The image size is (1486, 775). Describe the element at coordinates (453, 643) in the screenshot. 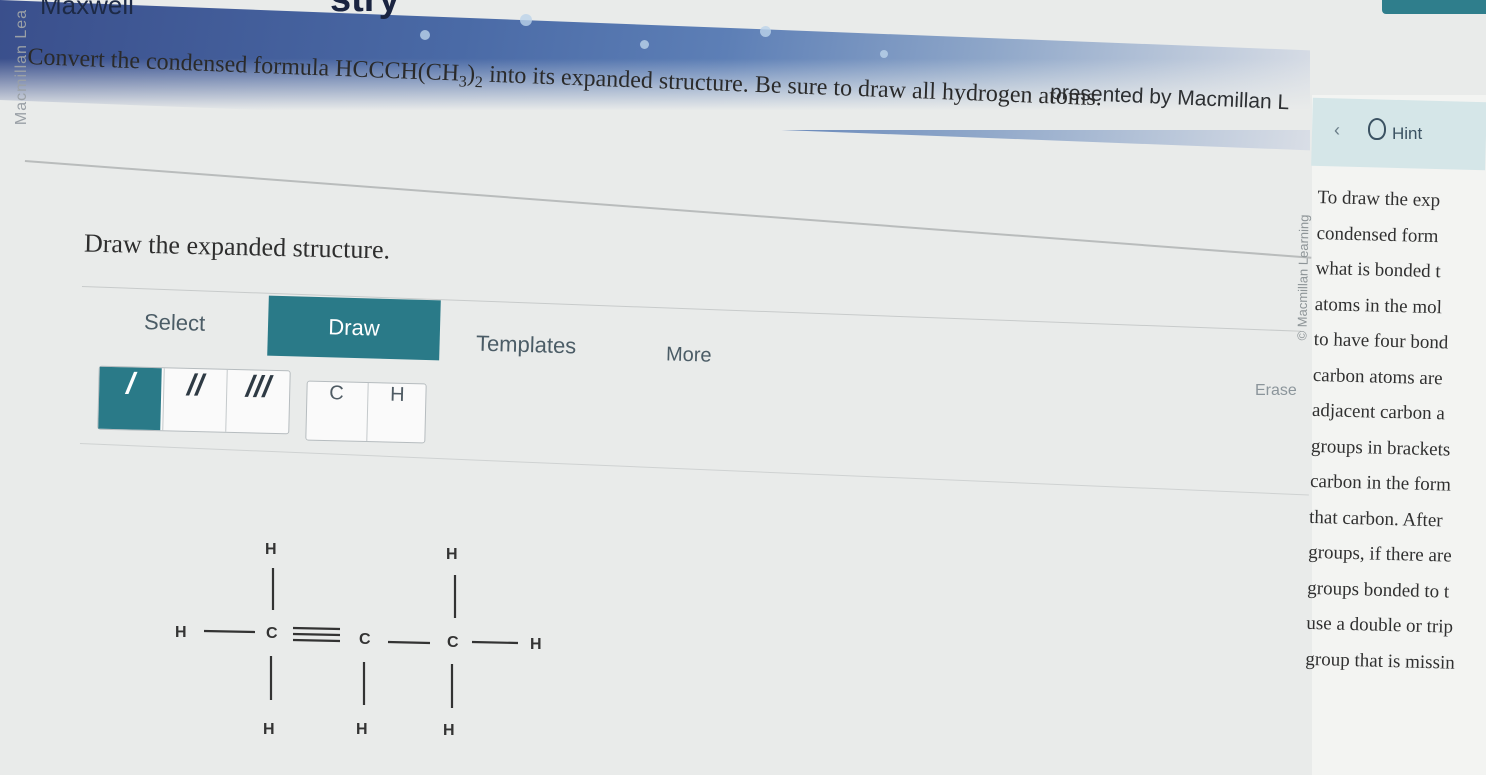

I see `atom-c3: C` at that location.